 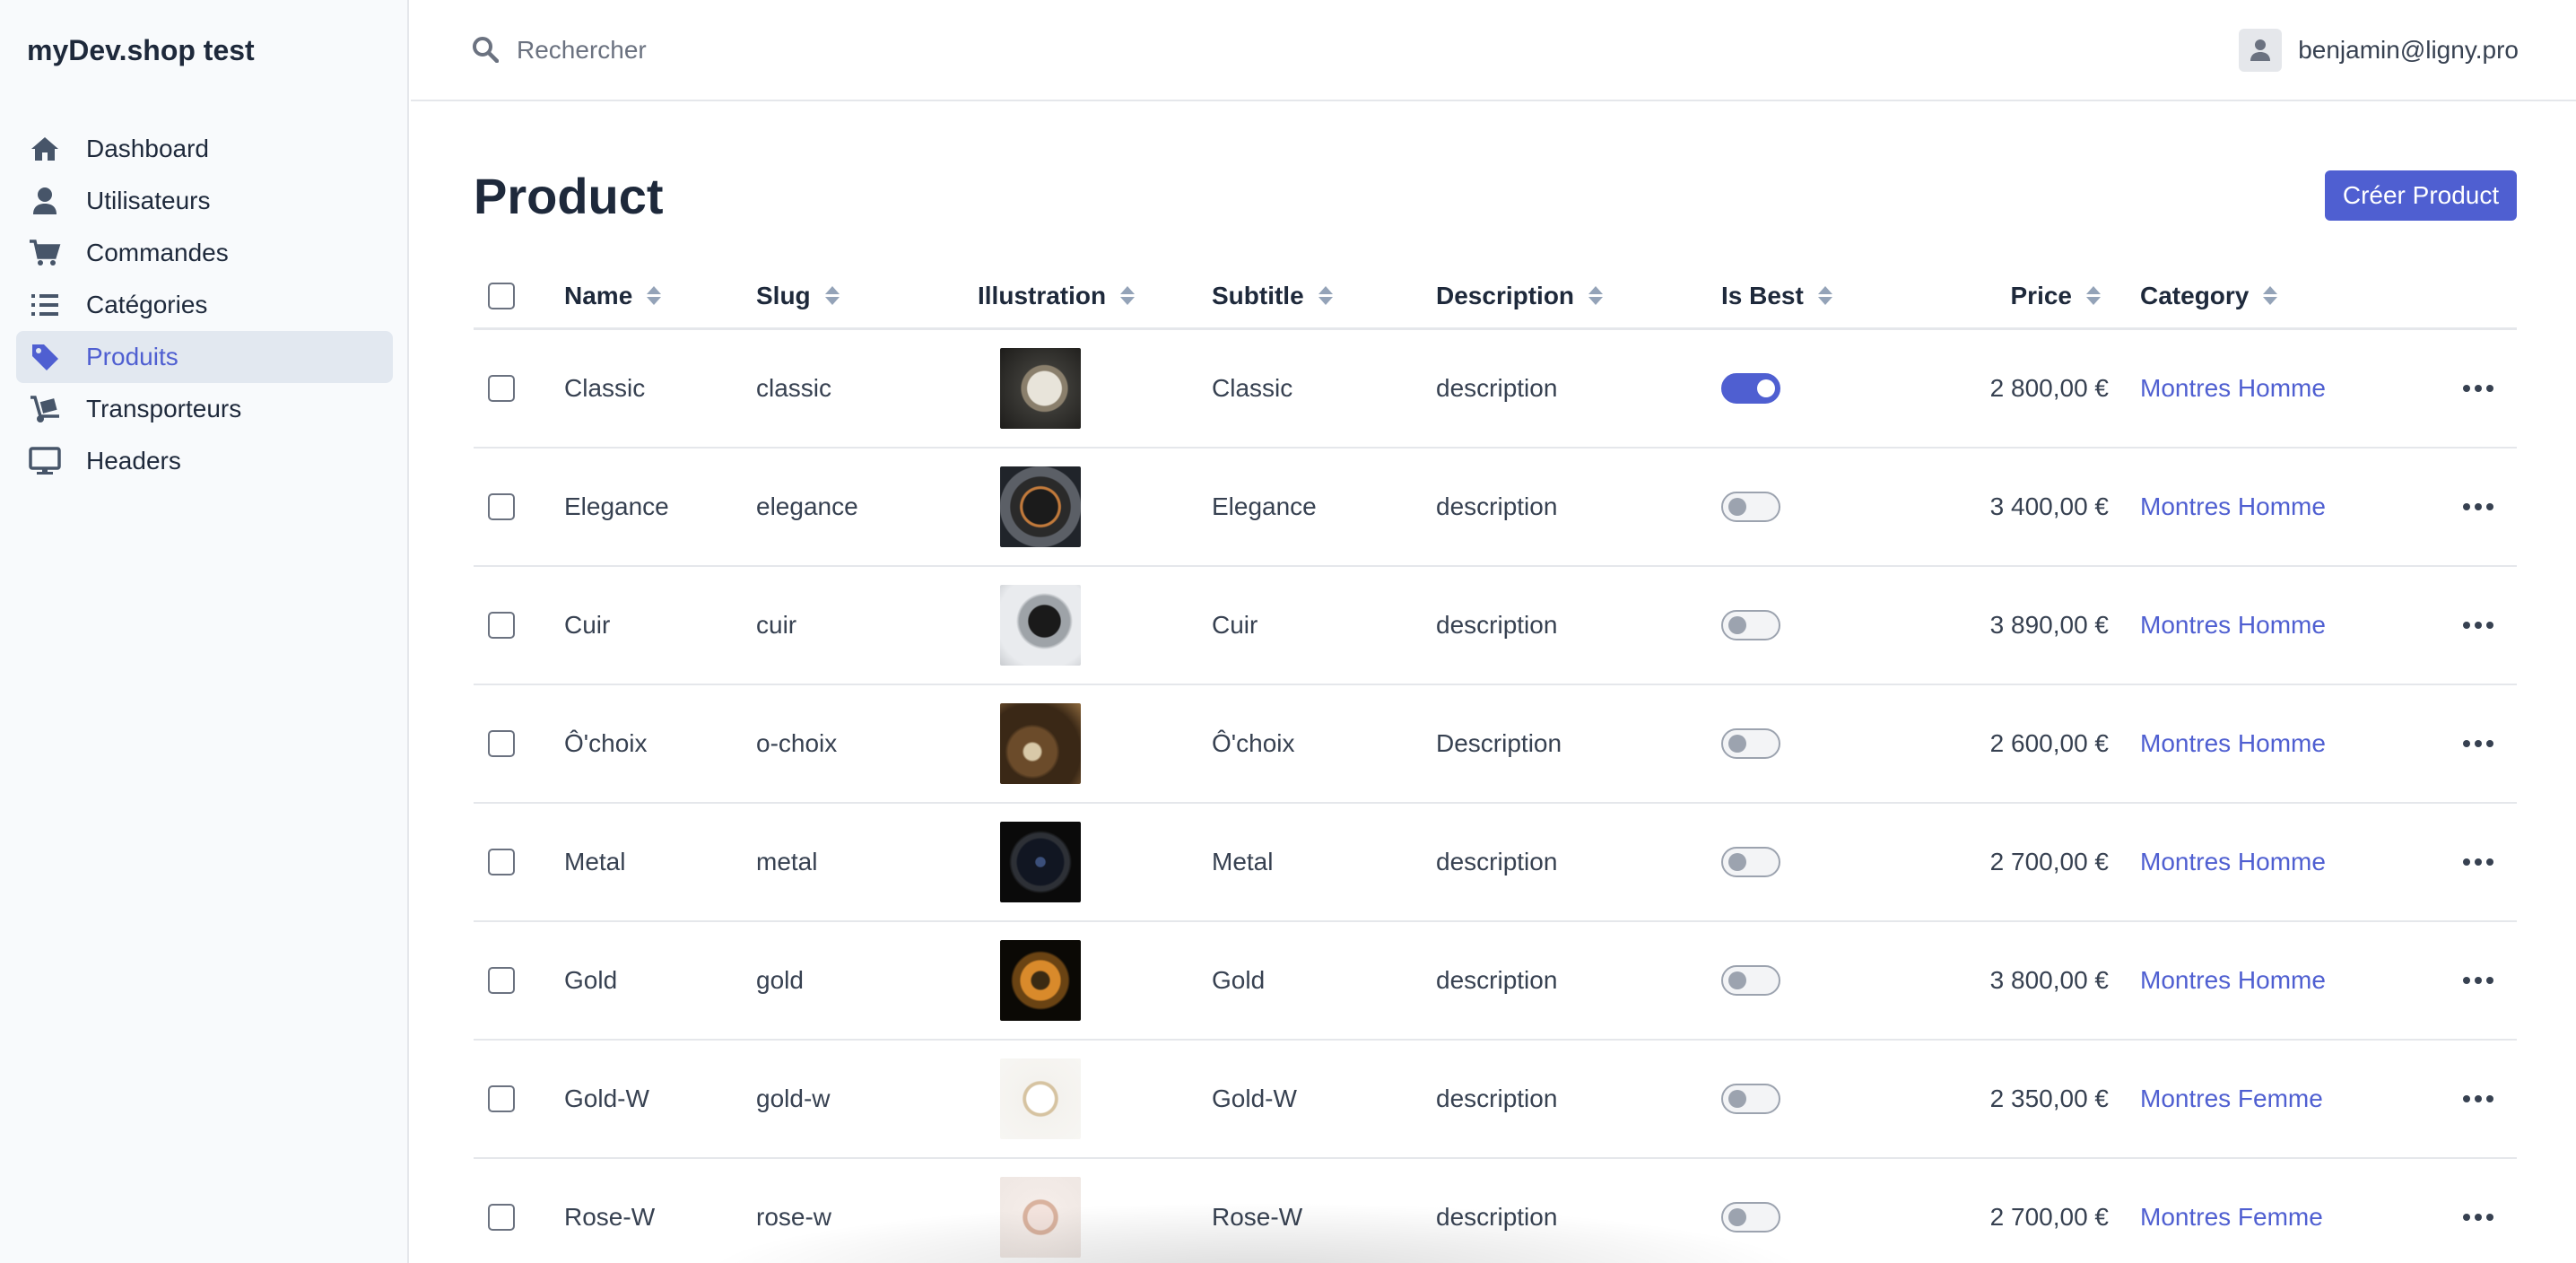 What do you see at coordinates (164, 408) in the screenshot?
I see `sidebar-item-label: Transporteurs` at bounding box center [164, 408].